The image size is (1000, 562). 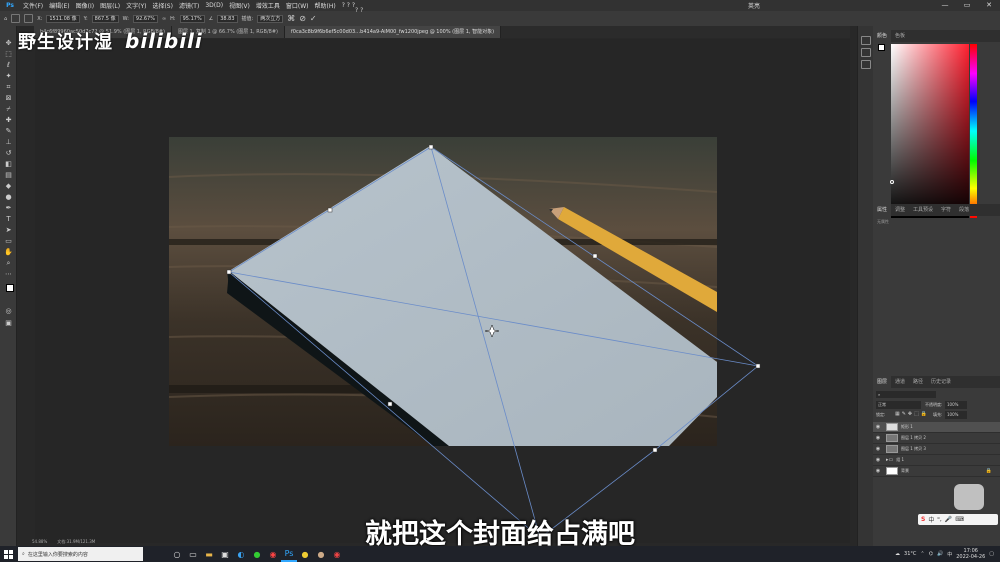 What do you see at coordinates (302, 18) in the screenshot?
I see `cancel-transform-icon: ⊘` at bounding box center [302, 18].